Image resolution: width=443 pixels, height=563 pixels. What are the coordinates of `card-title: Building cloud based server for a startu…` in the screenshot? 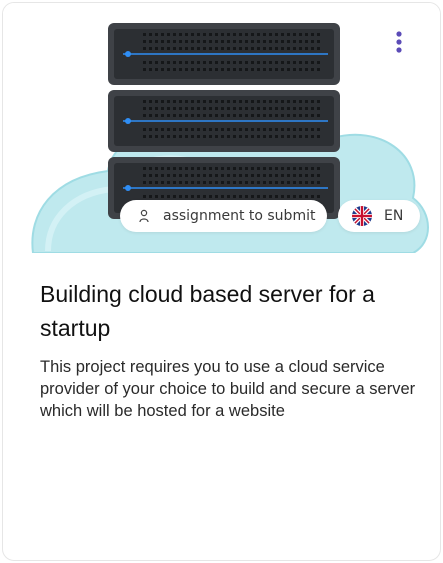 It's located at (230, 311).